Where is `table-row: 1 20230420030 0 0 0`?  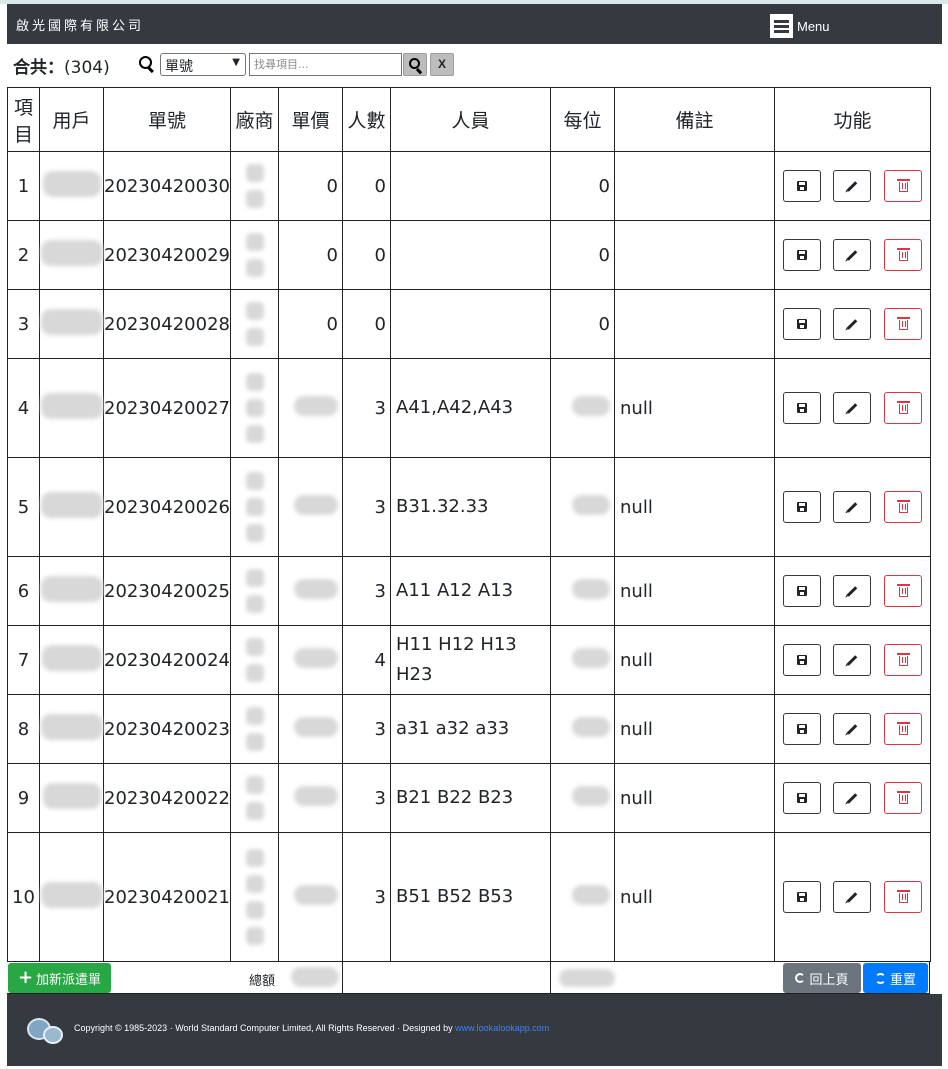 table-row: 1 20230420030 0 0 0 is located at coordinates (469, 186).